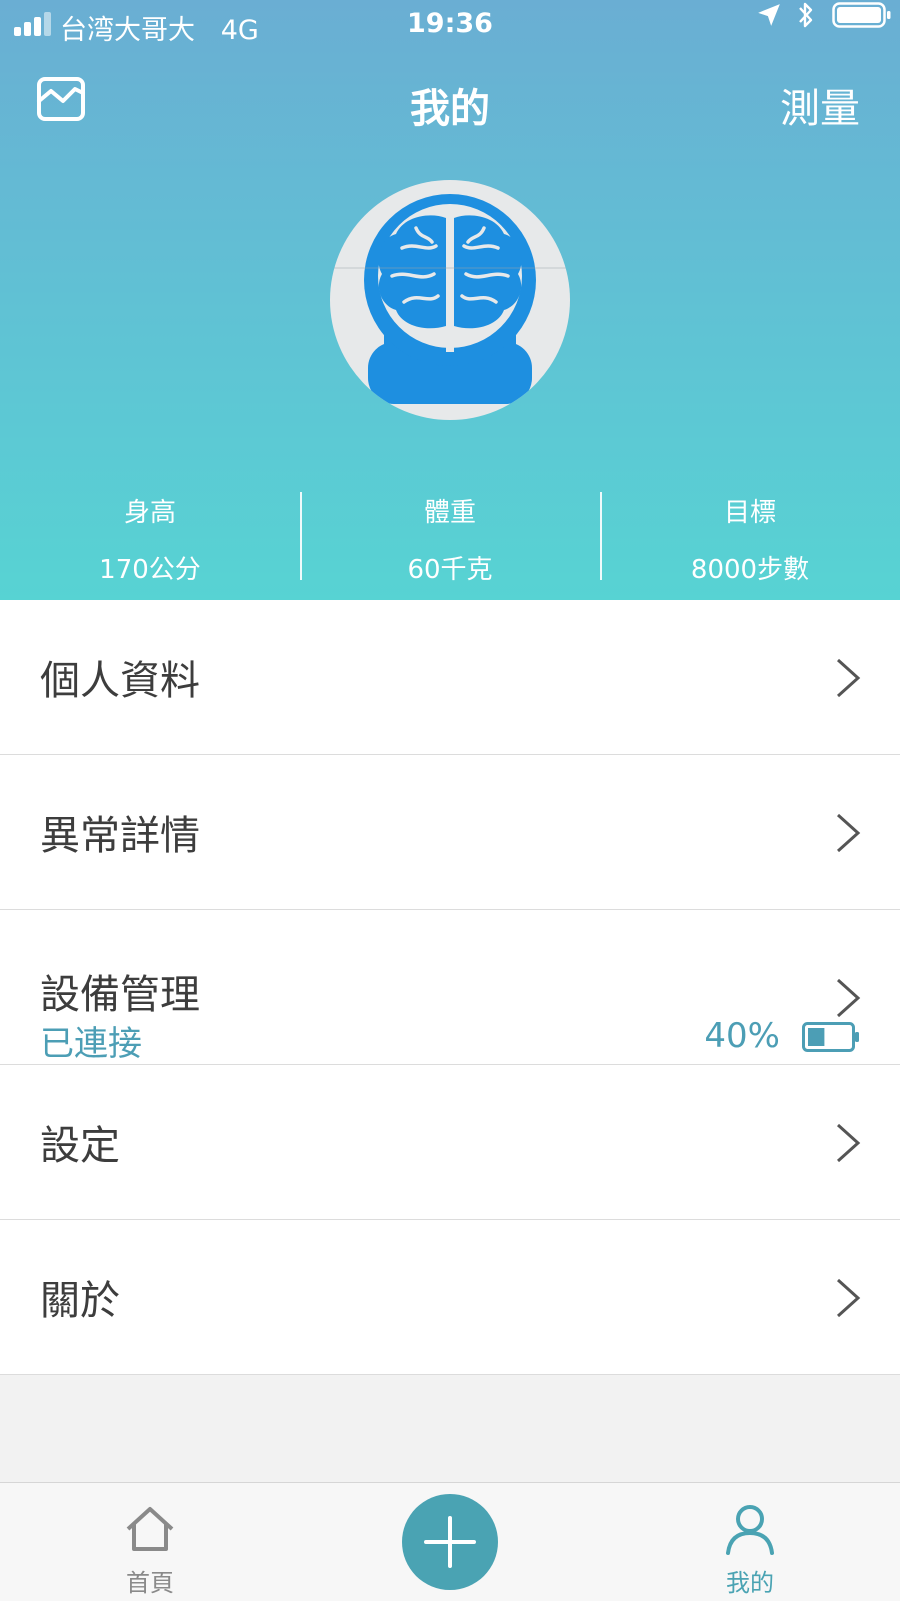  I want to click on menu-item-label: 設定, so click(80, 1146).